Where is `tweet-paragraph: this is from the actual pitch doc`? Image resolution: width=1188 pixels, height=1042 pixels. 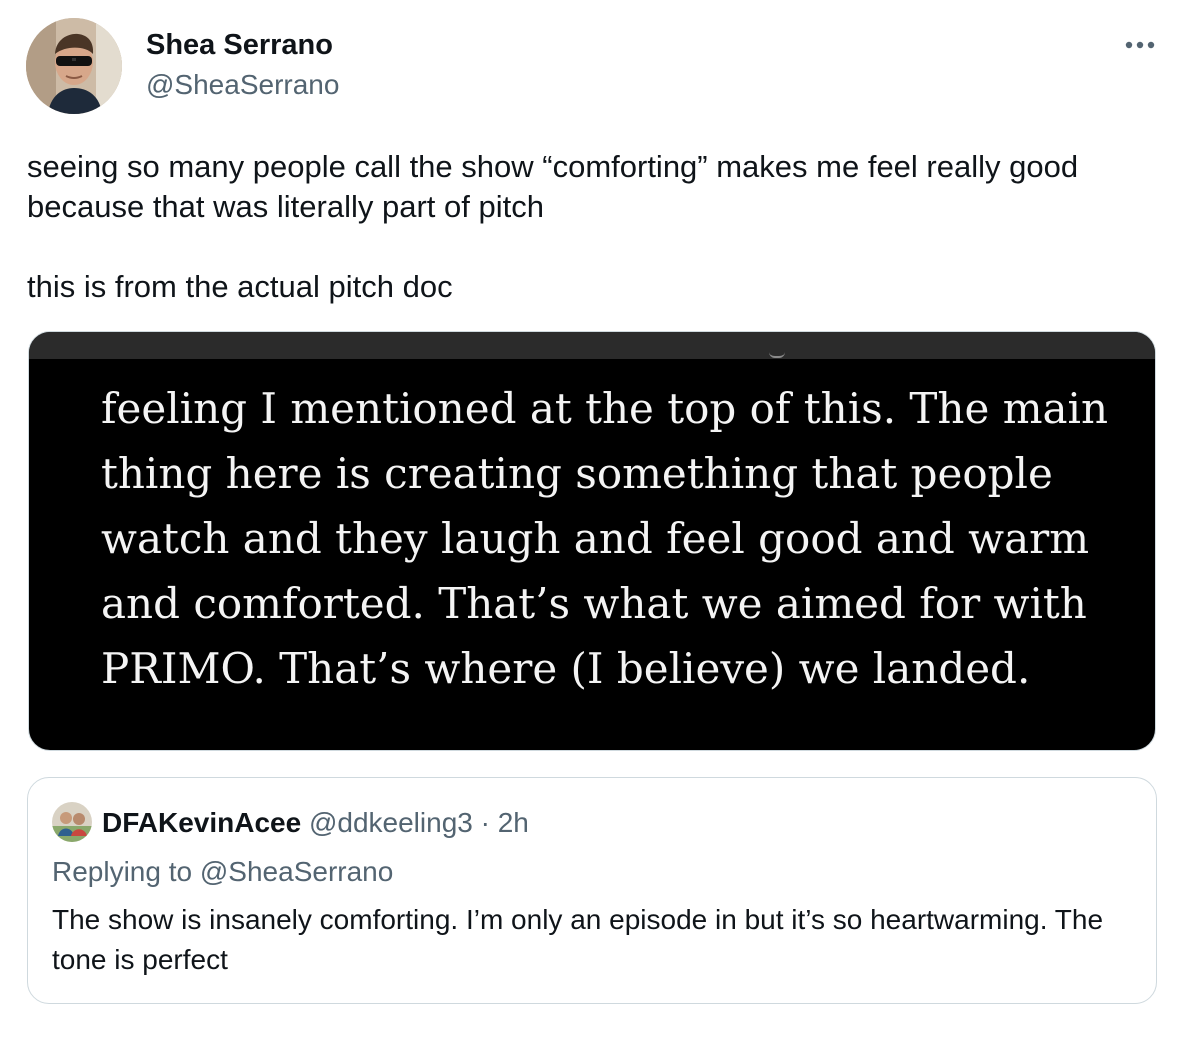 tweet-paragraph: this is from the actual pitch doc is located at coordinates (240, 286).